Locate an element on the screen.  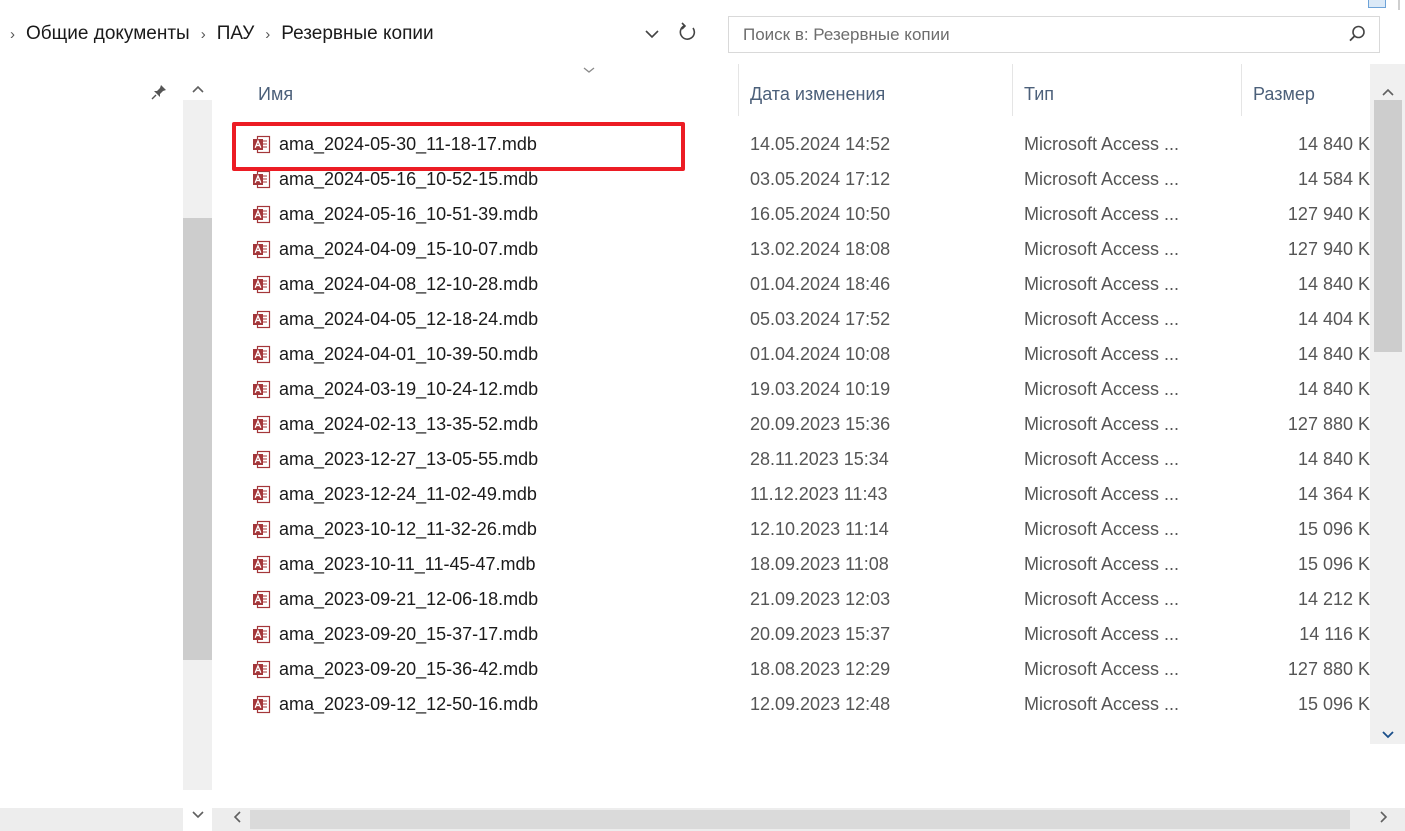
file-name: ama_2023-09-21_12-06-18.mdb is located at coordinates (409, 599).